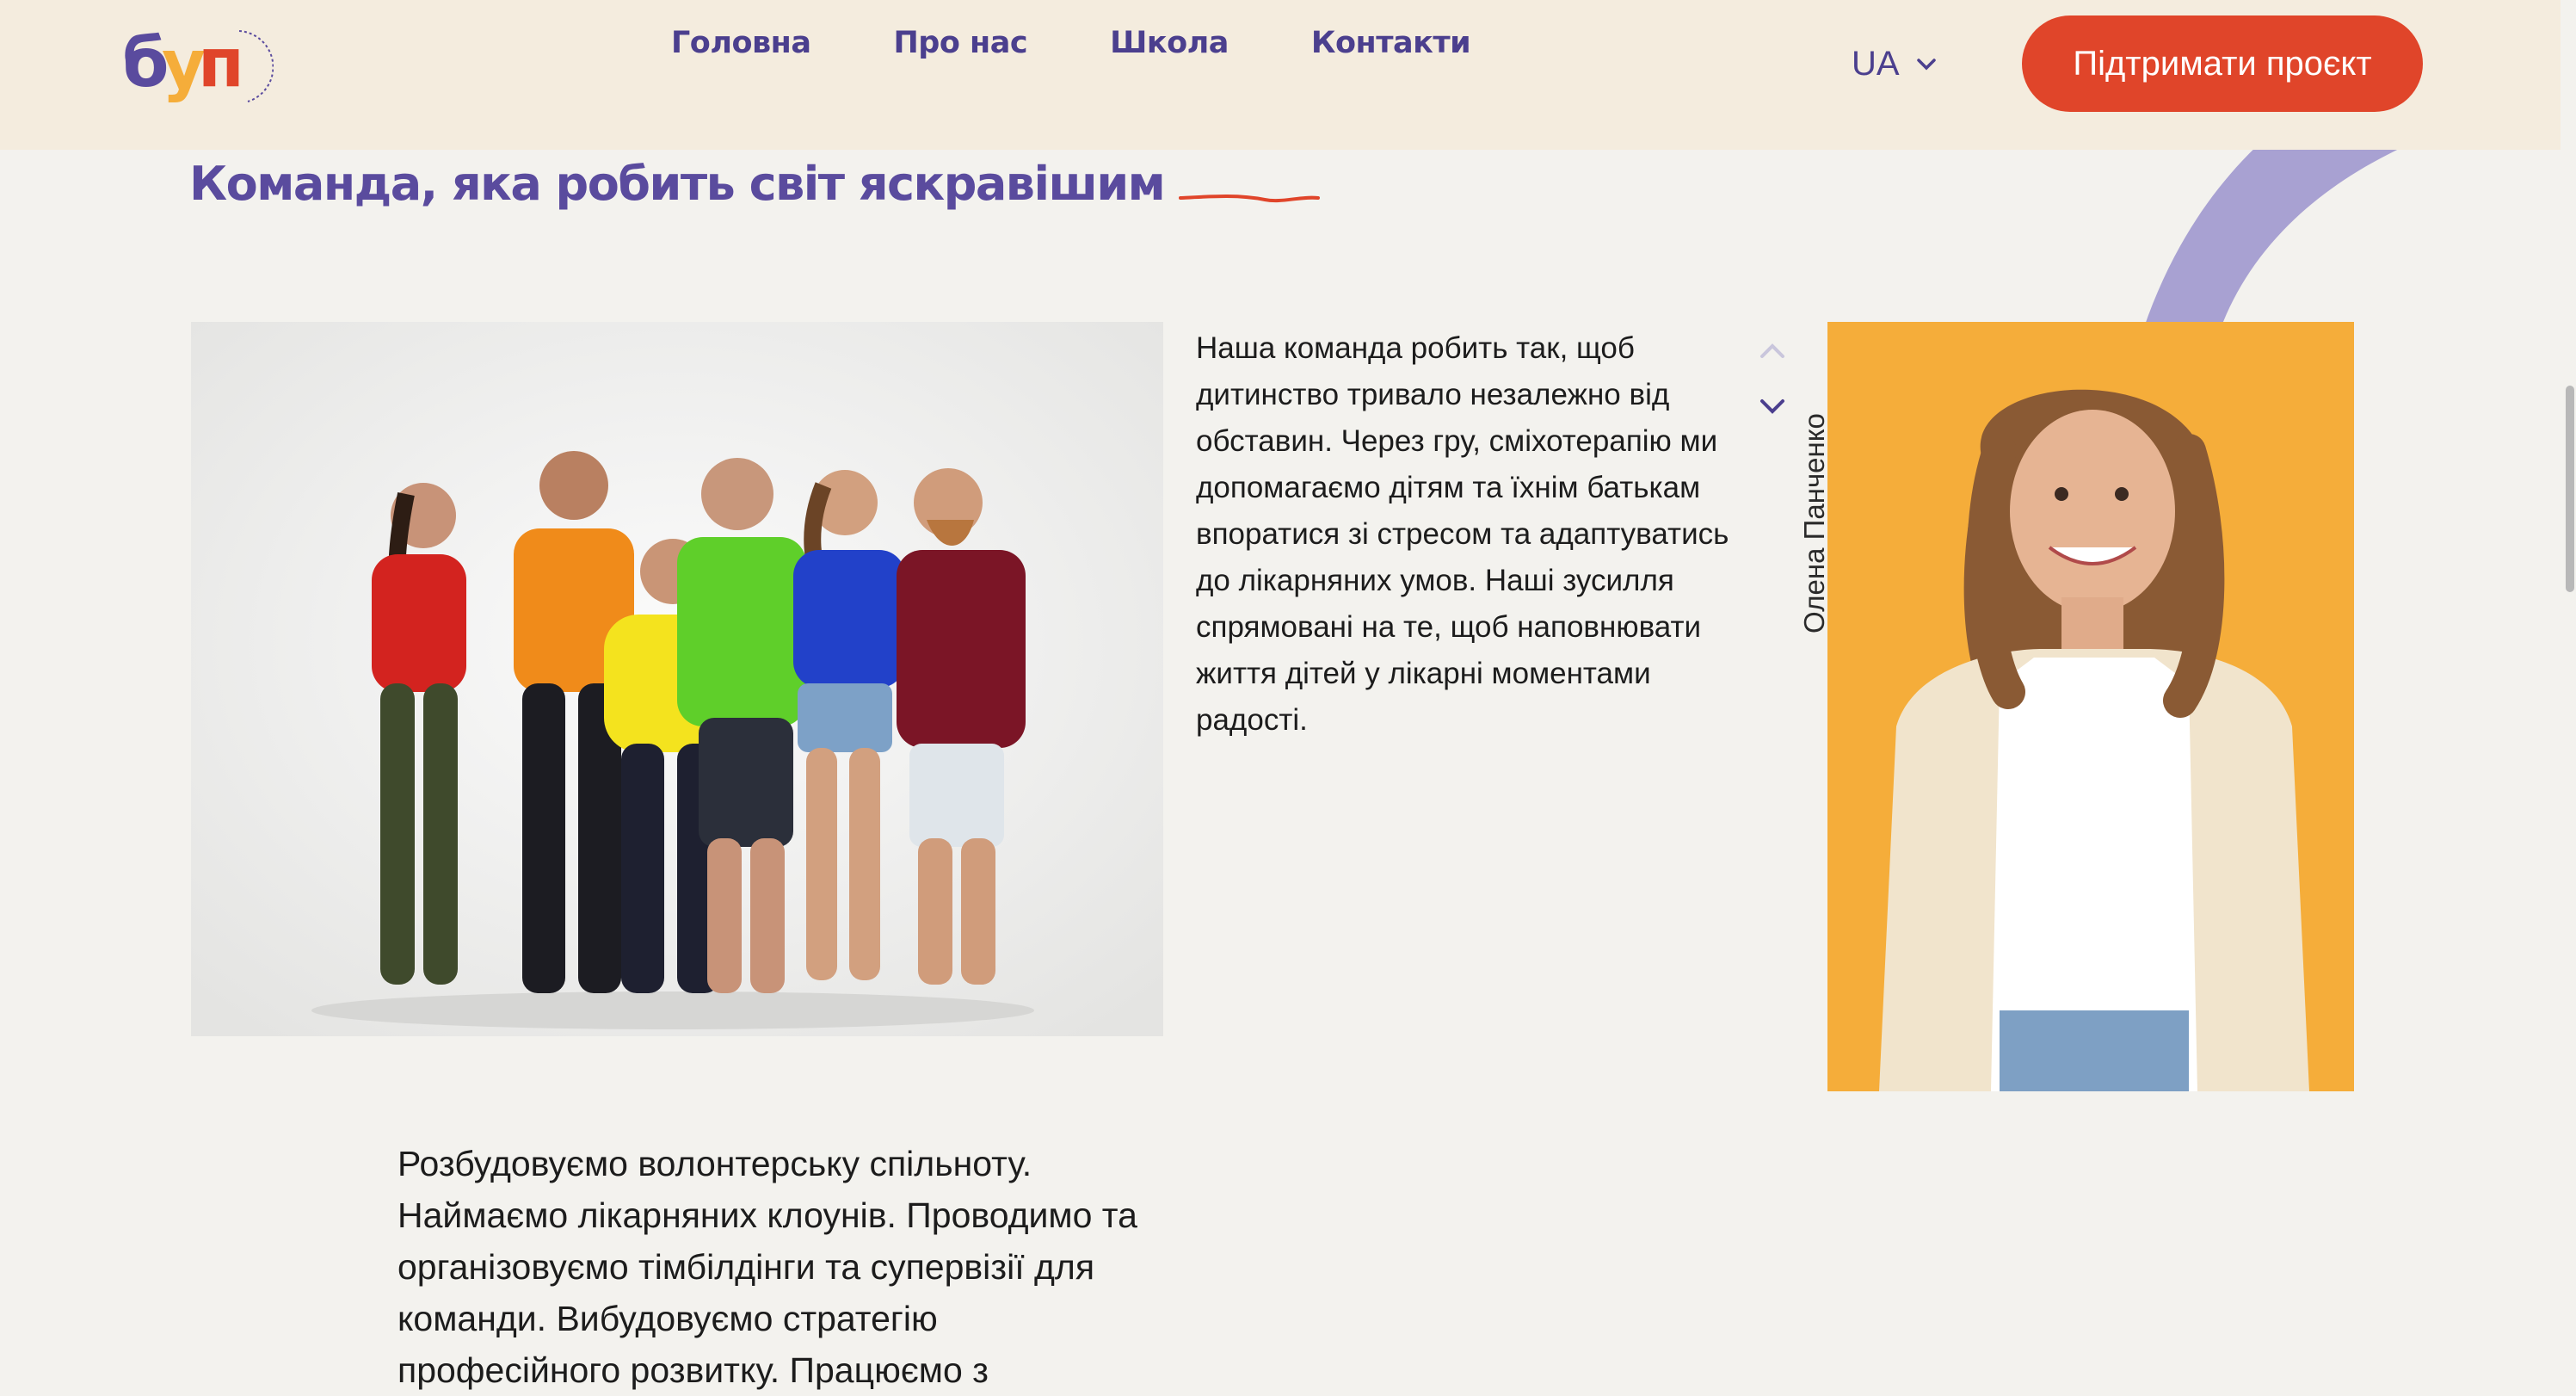 This screenshot has width=2576, height=1396. I want to click on logo: б у п, so click(196, 66).